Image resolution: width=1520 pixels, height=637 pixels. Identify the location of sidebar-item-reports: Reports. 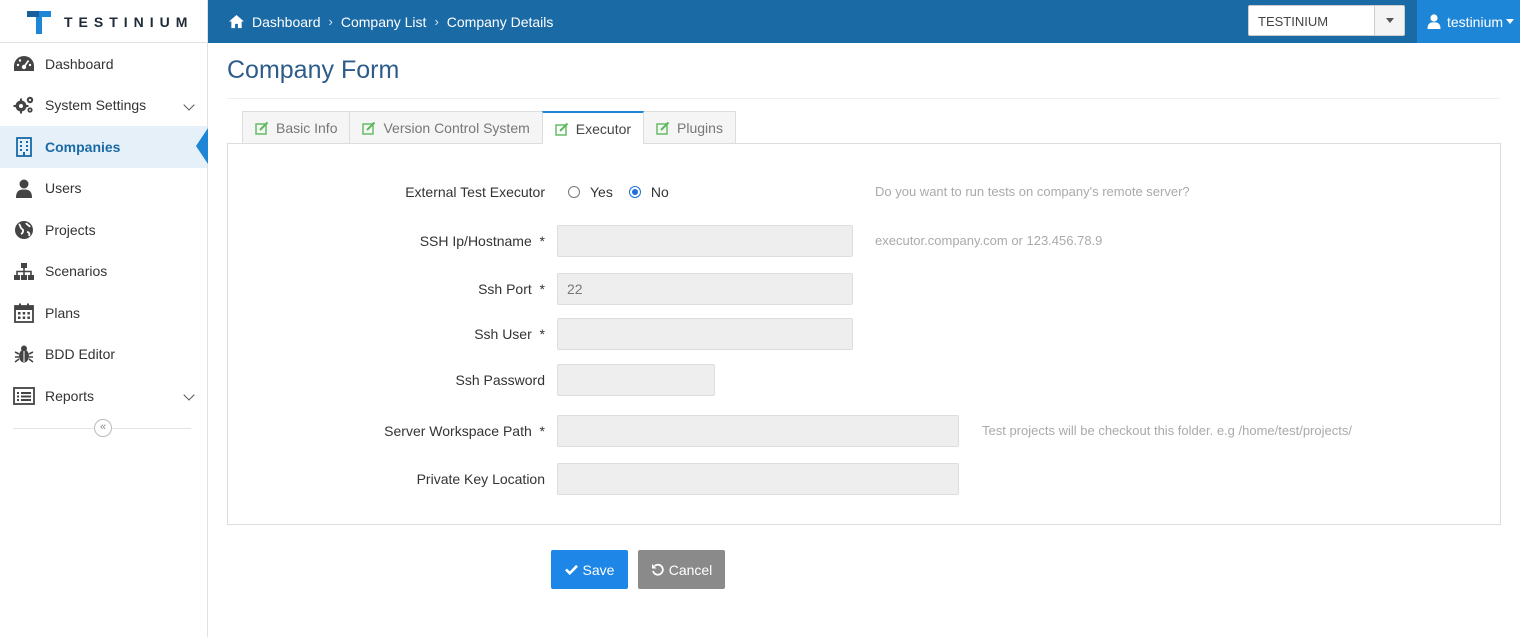
(103, 396).